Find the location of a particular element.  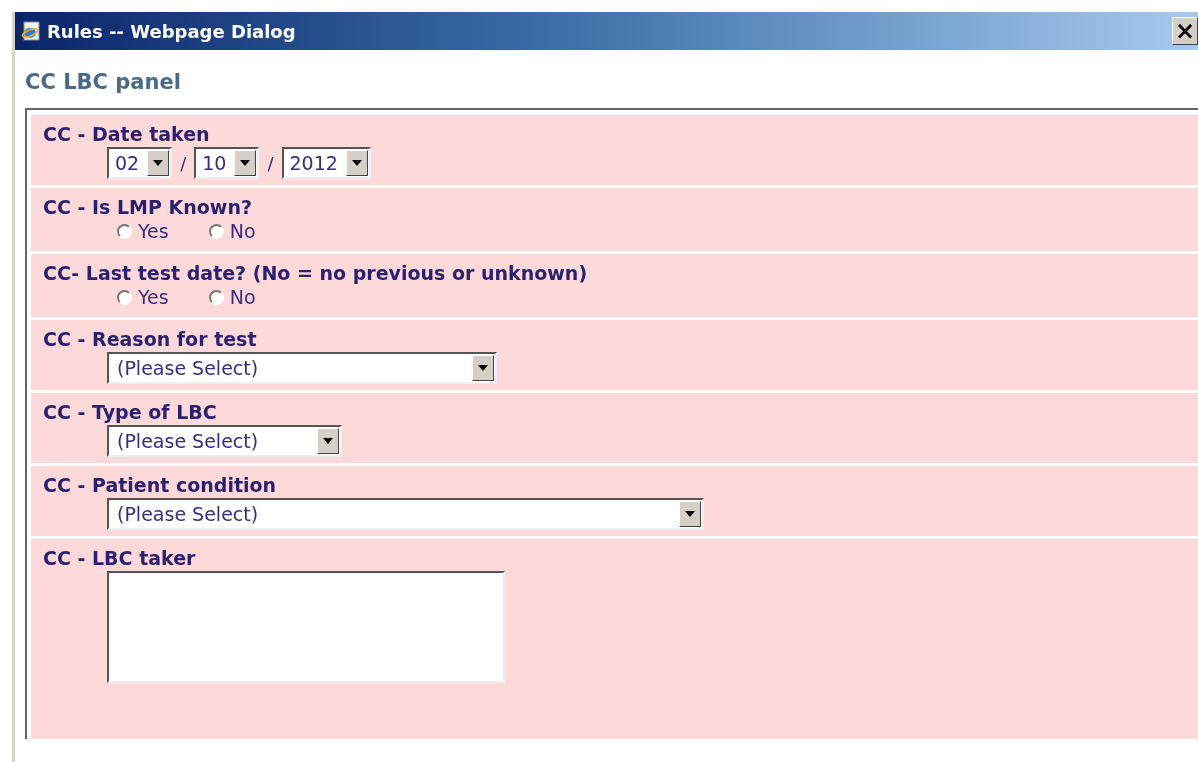

field-label: CC - Type of LBC is located at coordinates (130, 412).